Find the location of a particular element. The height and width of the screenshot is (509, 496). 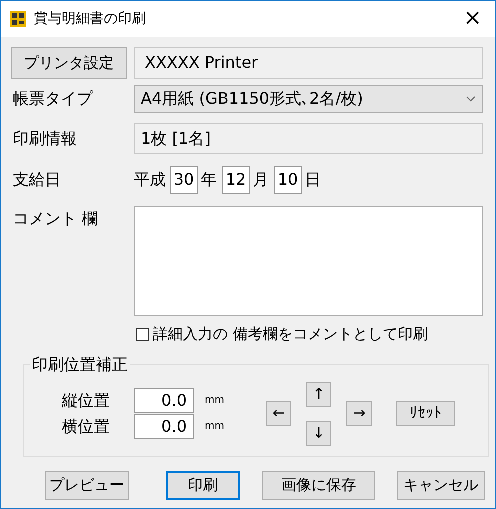

printer-settings-button: プリンタ設定 is located at coordinates (69, 63).